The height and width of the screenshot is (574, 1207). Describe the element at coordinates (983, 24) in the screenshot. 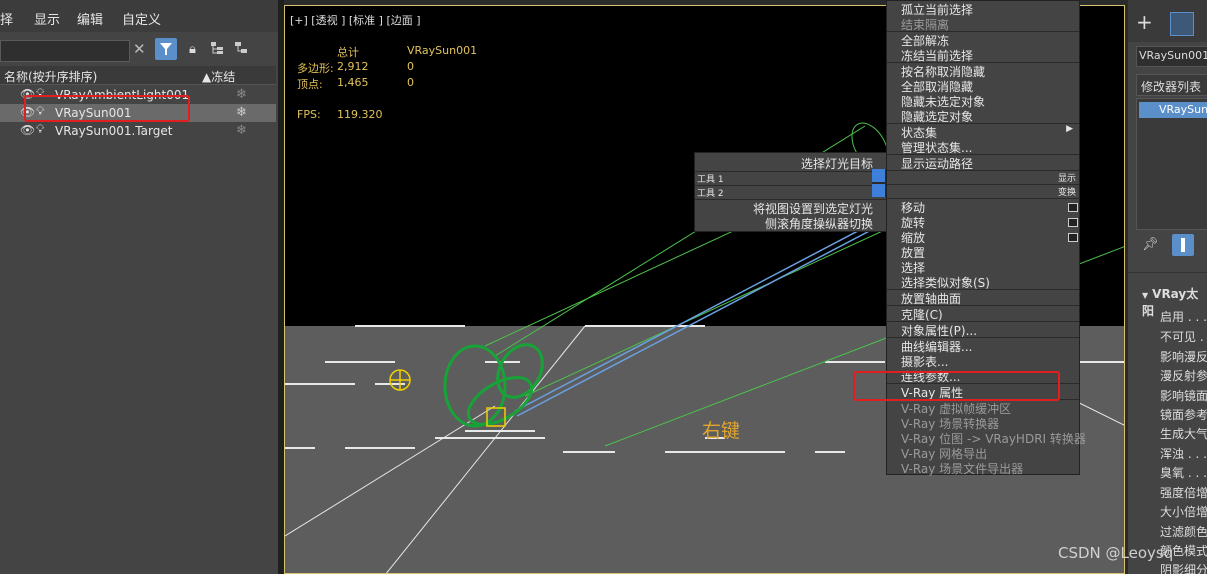

I see `menu-item-end-isolate: 结束隔离` at that location.